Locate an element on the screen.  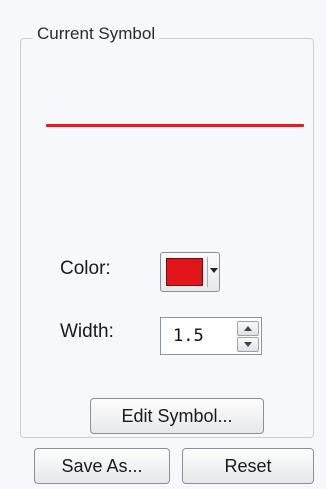
reset-button: Reset is located at coordinates (248, 466).